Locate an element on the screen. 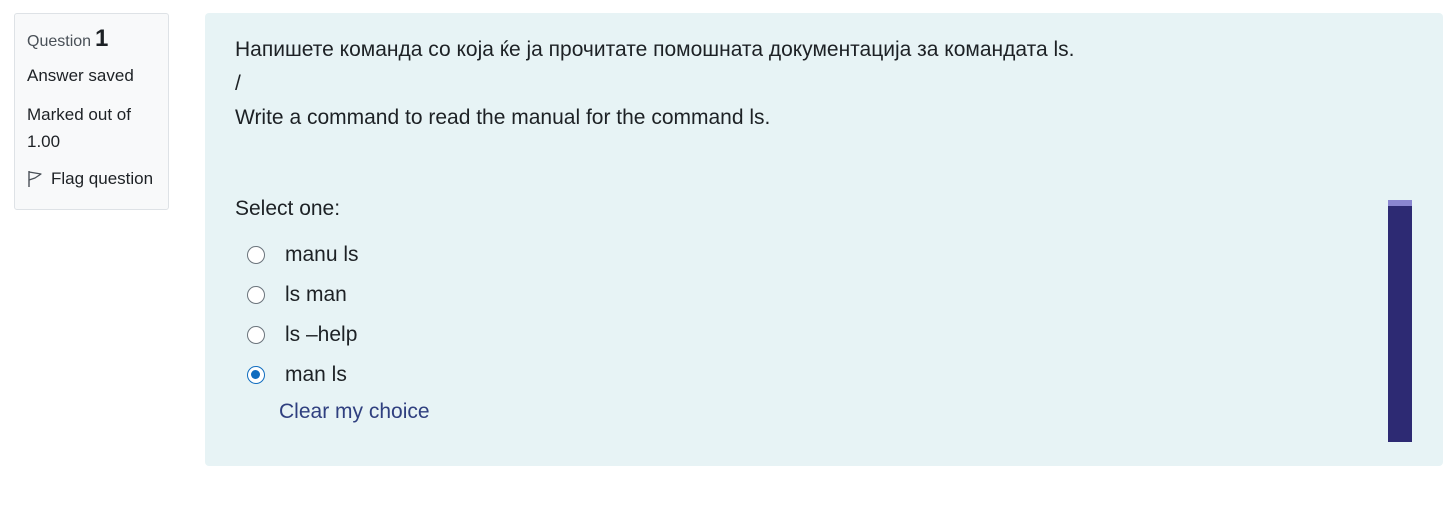 The height and width of the screenshot is (505, 1444). flag-question-button: Flag question is located at coordinates (91, 179).